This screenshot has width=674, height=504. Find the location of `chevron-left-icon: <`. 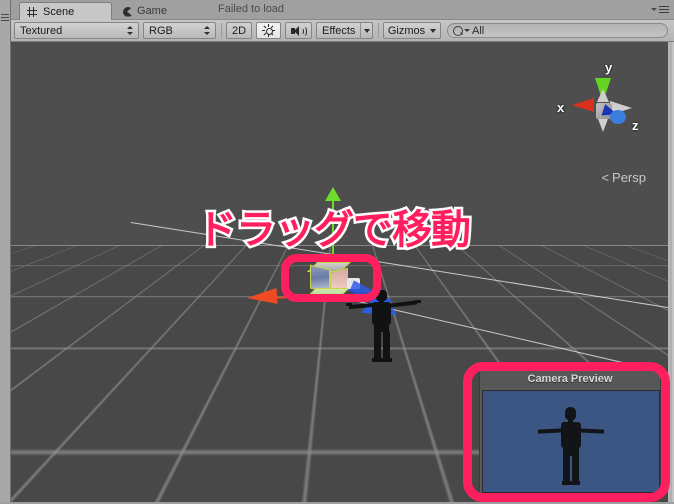

chevron-left-icon: < is located at coordinates (605, 177).